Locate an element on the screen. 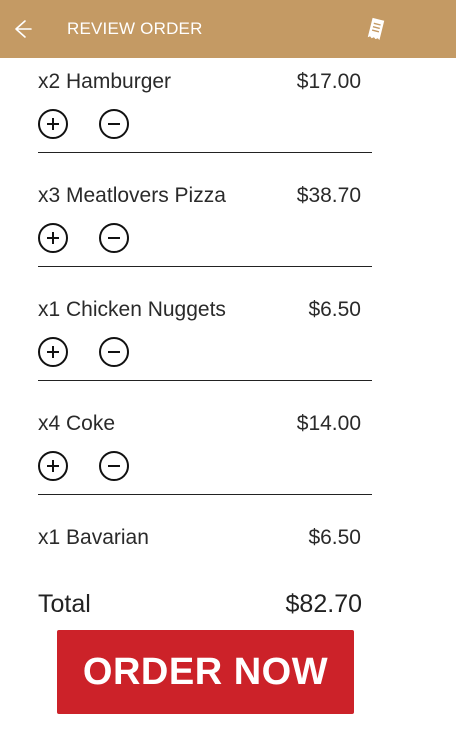 Image resolution: width=456 pixels, height=730 pixels. page-title: REVIEW ORDER is located at coordinates (135, 28).